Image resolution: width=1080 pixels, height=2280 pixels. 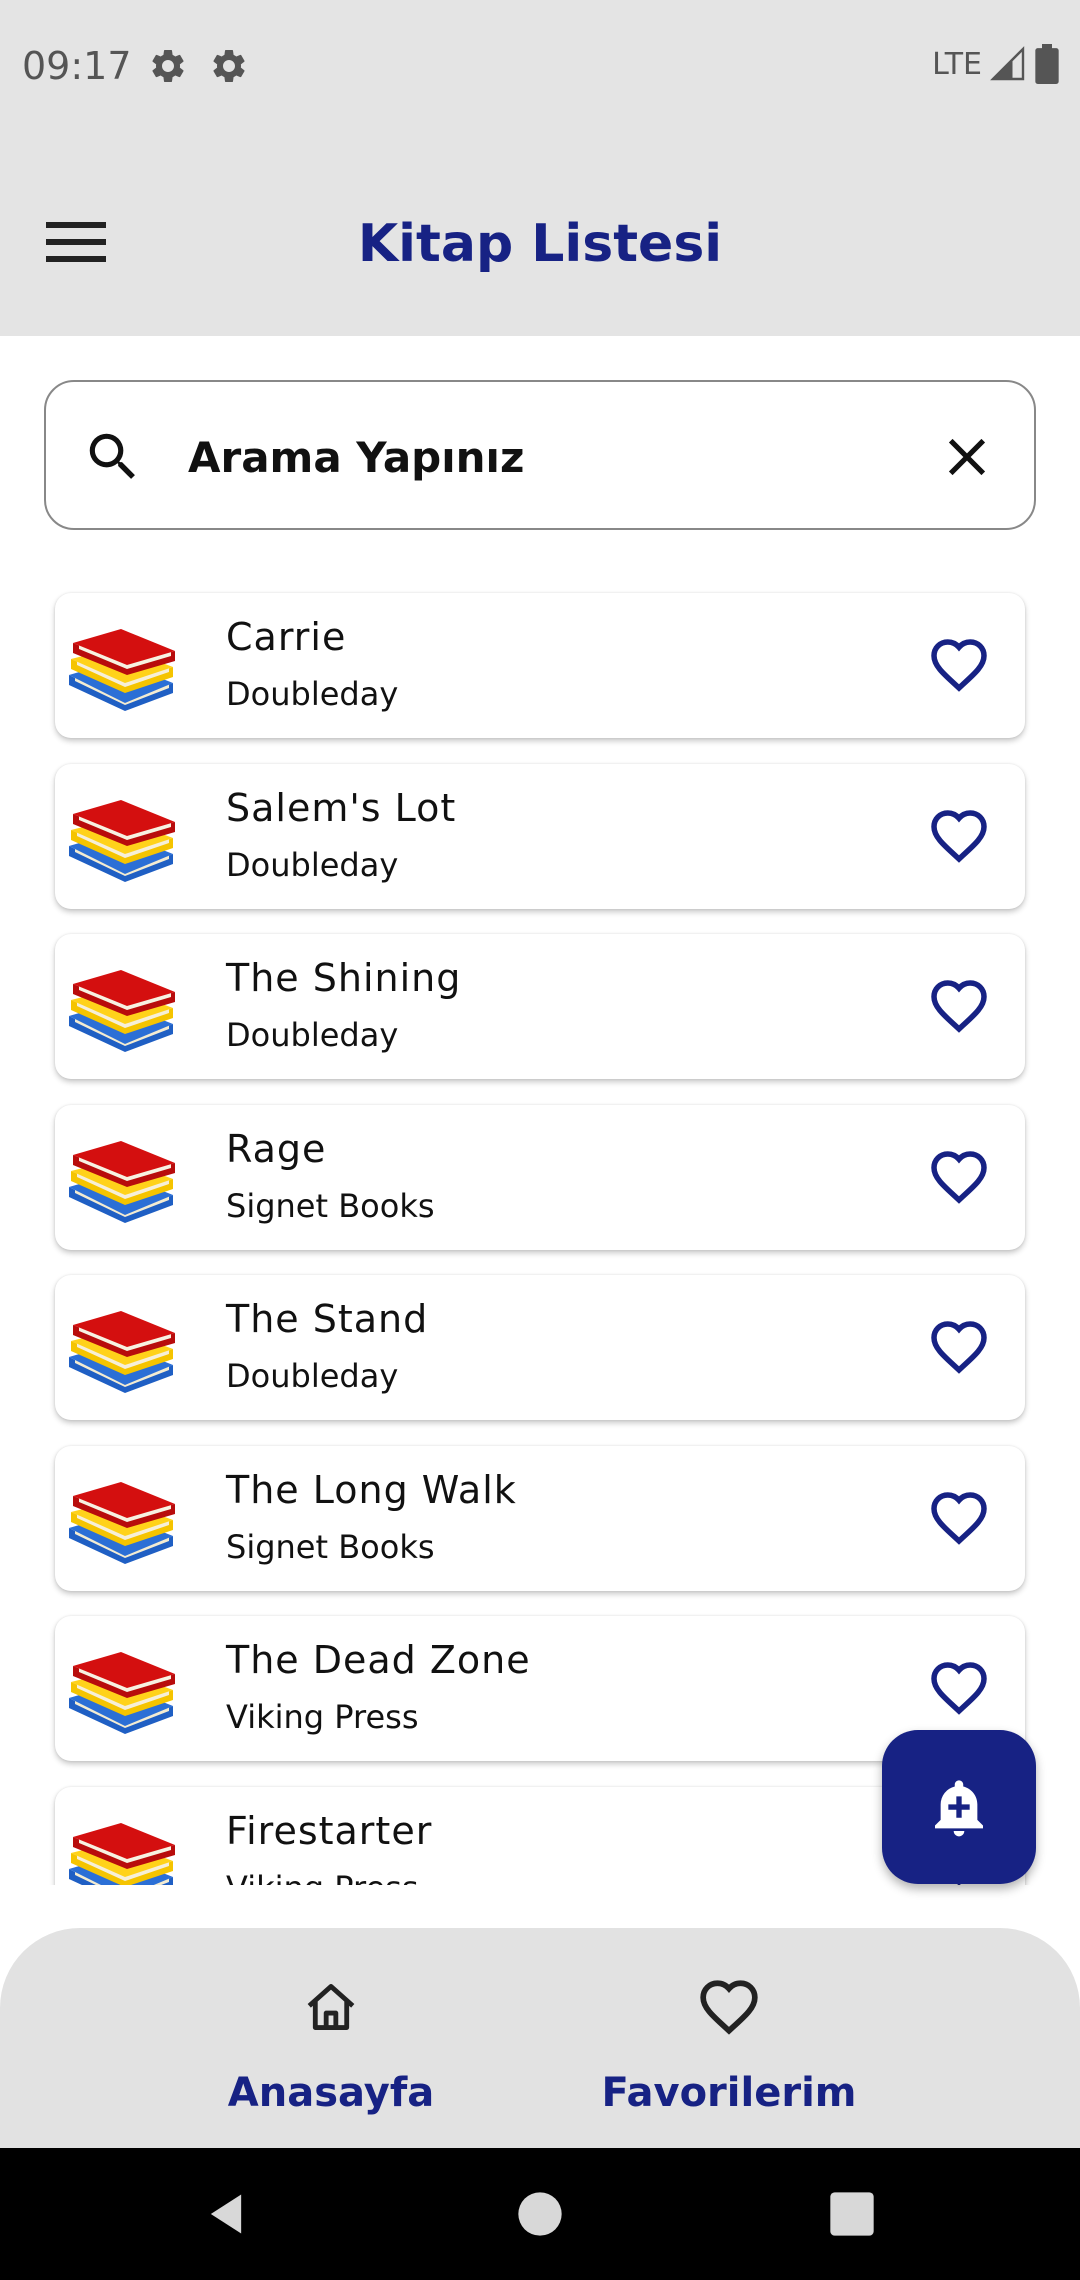 What do you see at coordinates (540, 836) in the screenshot?
I see `book-card: Salem's Lot Doubleday` at bounding box center [540, 836].